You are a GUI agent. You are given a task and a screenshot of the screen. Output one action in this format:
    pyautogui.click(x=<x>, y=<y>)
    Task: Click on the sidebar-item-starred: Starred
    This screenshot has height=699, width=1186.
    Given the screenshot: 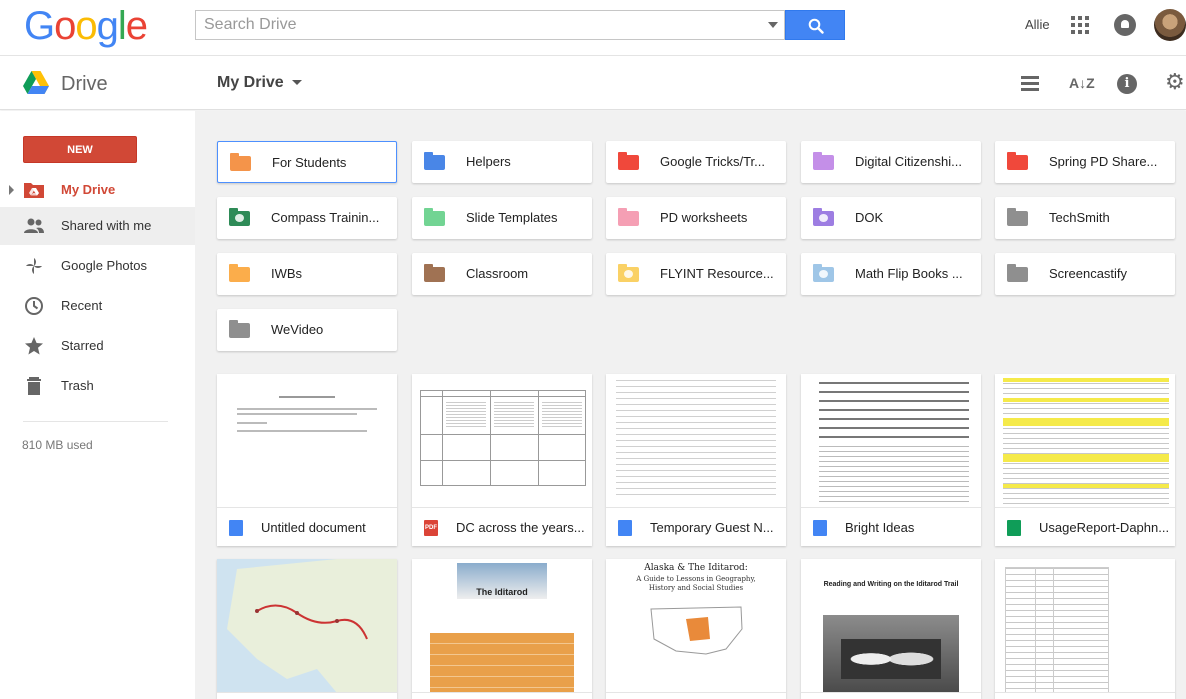 What is the action you would take?
    pyautogui.click(x=97, y=346)
    